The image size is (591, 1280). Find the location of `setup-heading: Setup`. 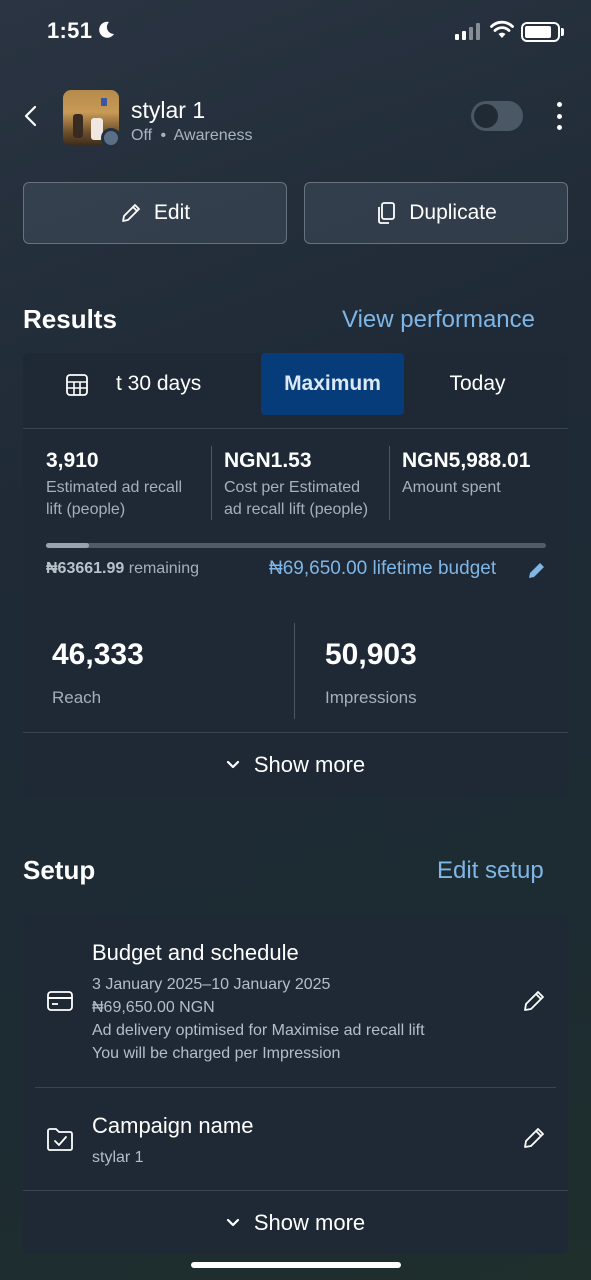

setup-heading: Setup is located at coordinates (59, 870).